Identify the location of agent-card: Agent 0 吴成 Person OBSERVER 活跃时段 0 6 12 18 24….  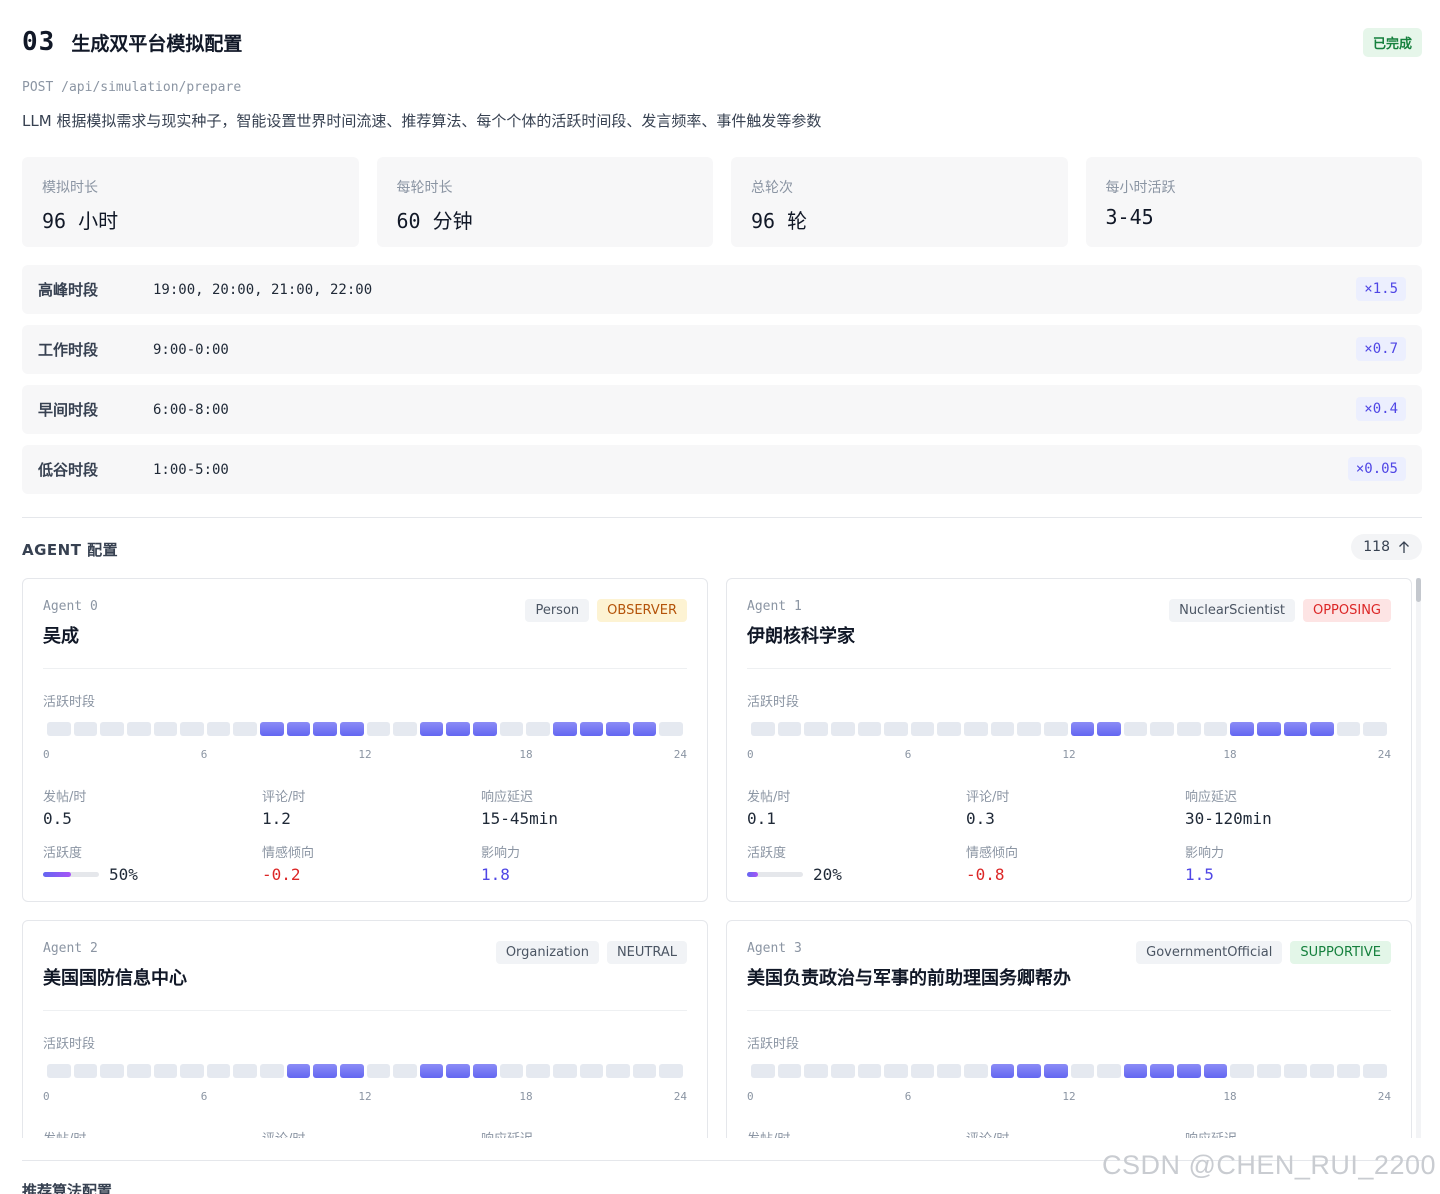
(365, 740).